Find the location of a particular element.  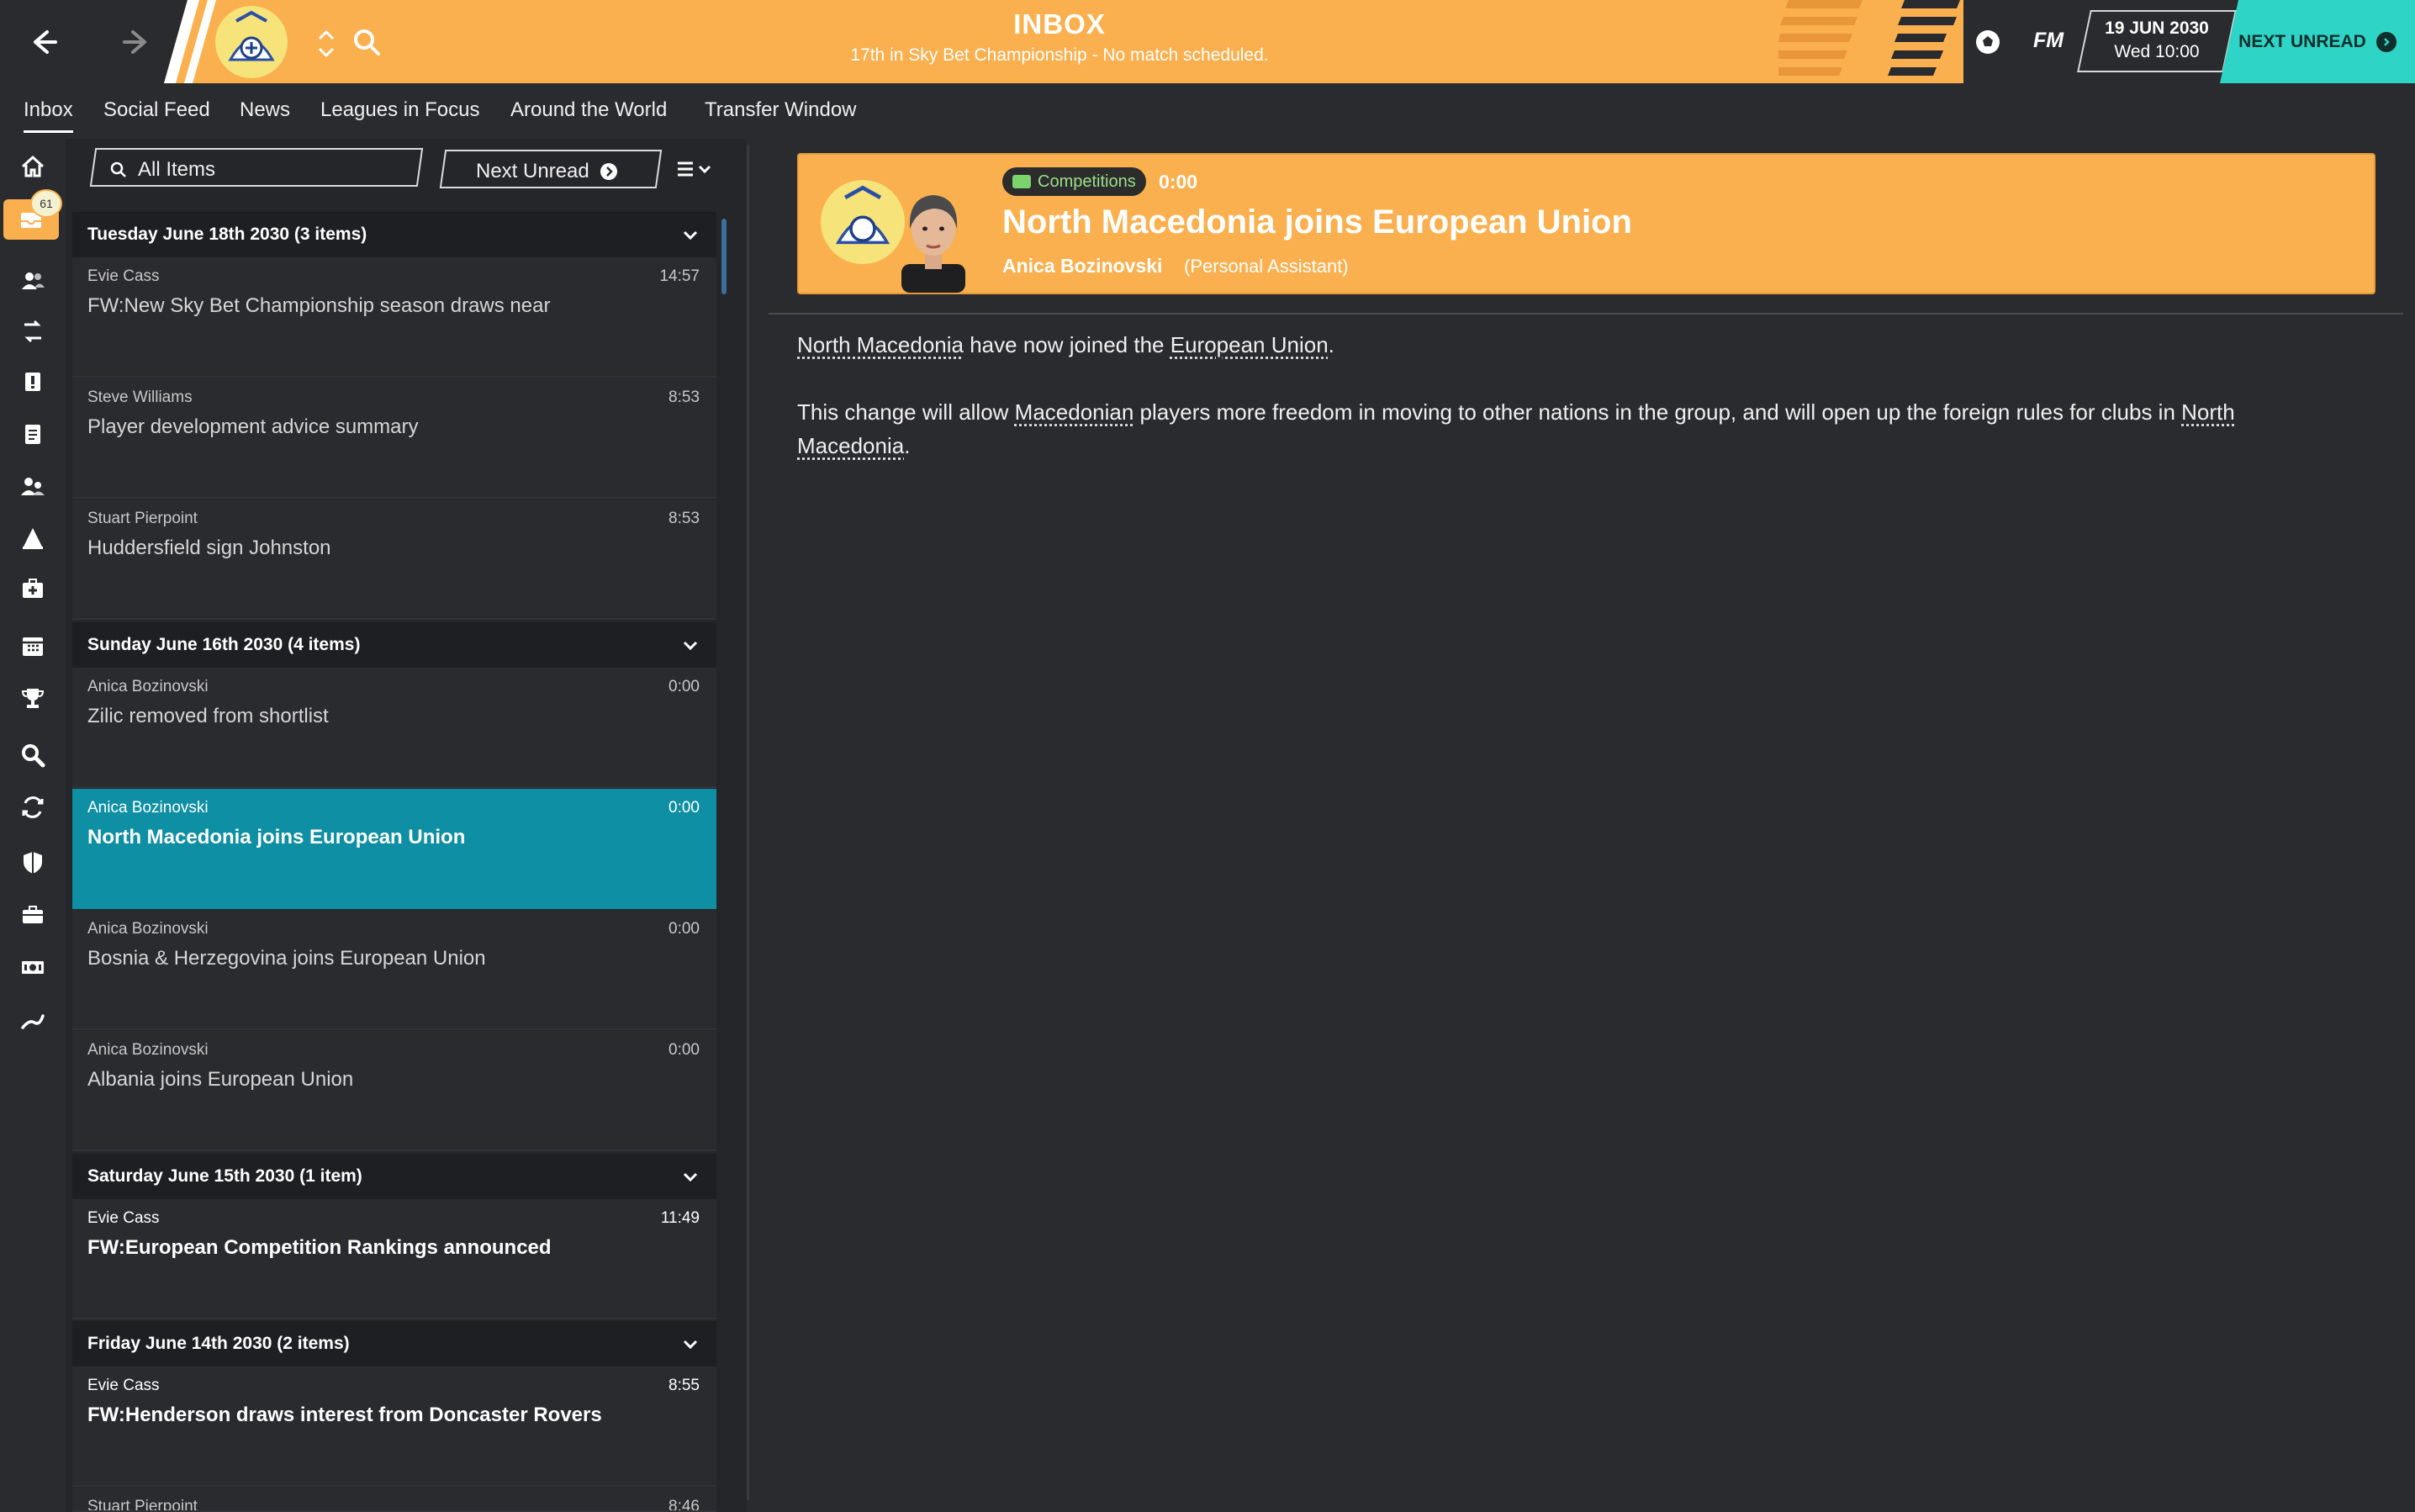

squad-icon is located at coordinates (33, 280).